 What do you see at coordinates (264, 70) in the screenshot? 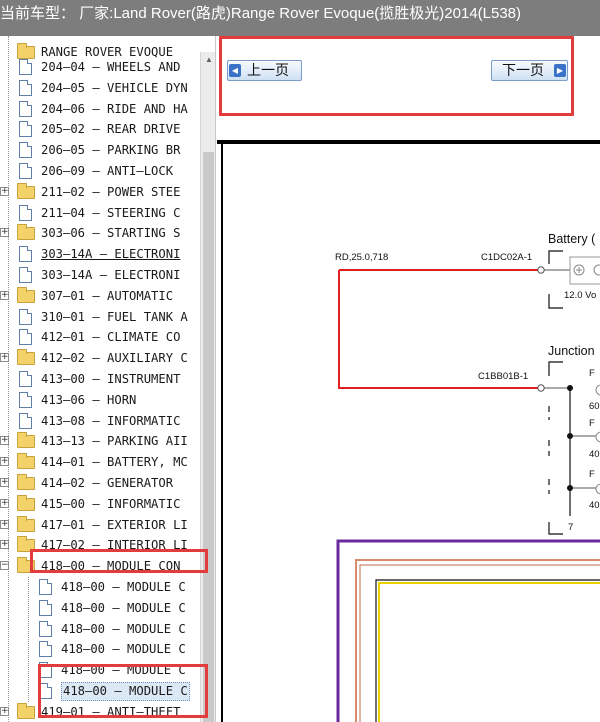
I see `prev-page-button: ◀ 上一页` at bounding box center [264, 70].